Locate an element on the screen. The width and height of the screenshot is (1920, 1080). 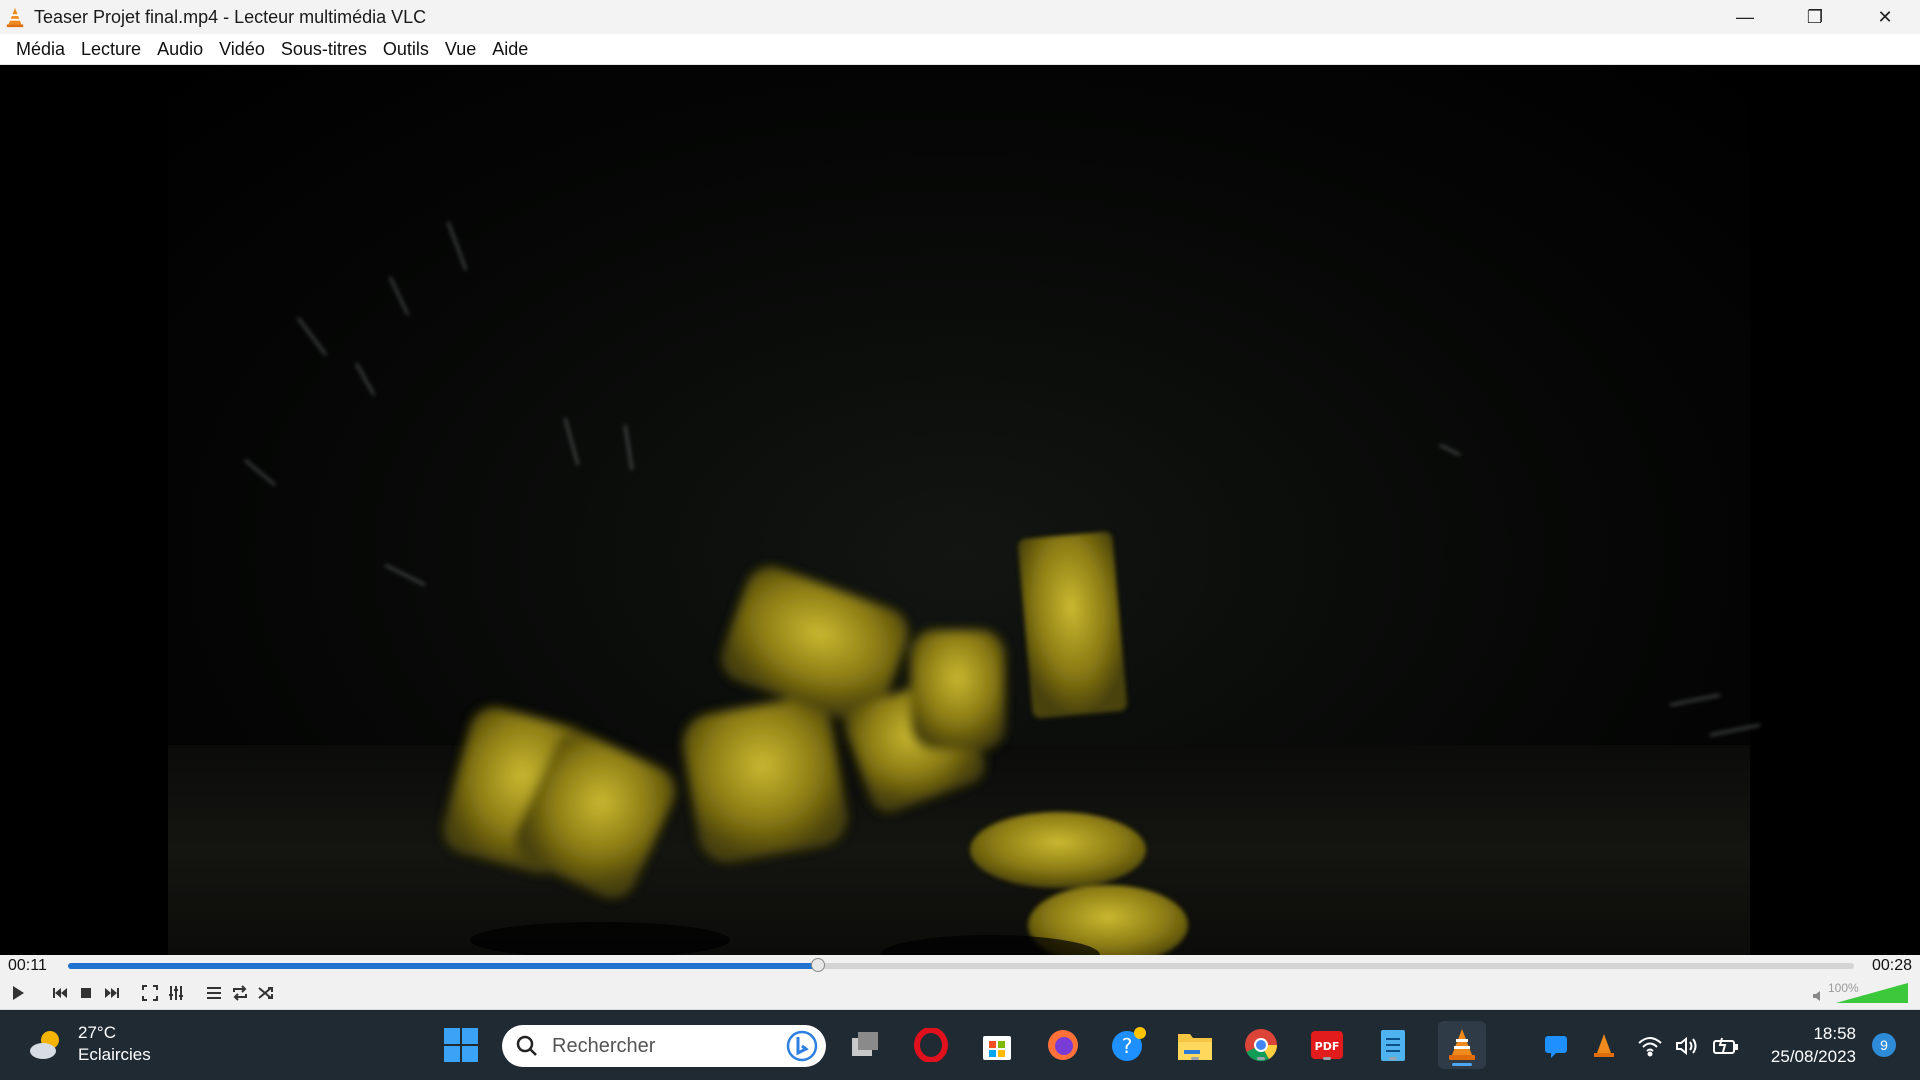
next-icon is located at coordinates (112, 993).